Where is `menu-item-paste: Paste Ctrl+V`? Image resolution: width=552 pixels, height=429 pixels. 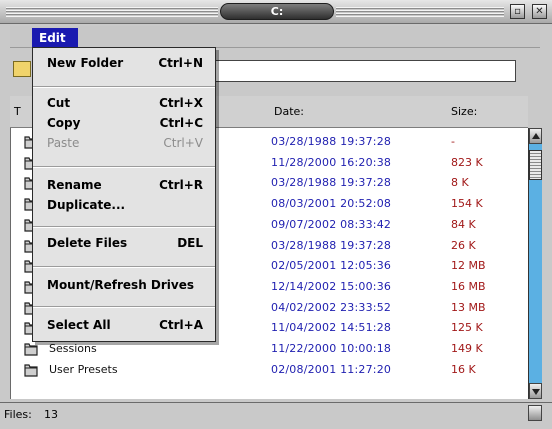 menu-item-paste: Paste Ctrl+V is located at coordinates (124, 144).